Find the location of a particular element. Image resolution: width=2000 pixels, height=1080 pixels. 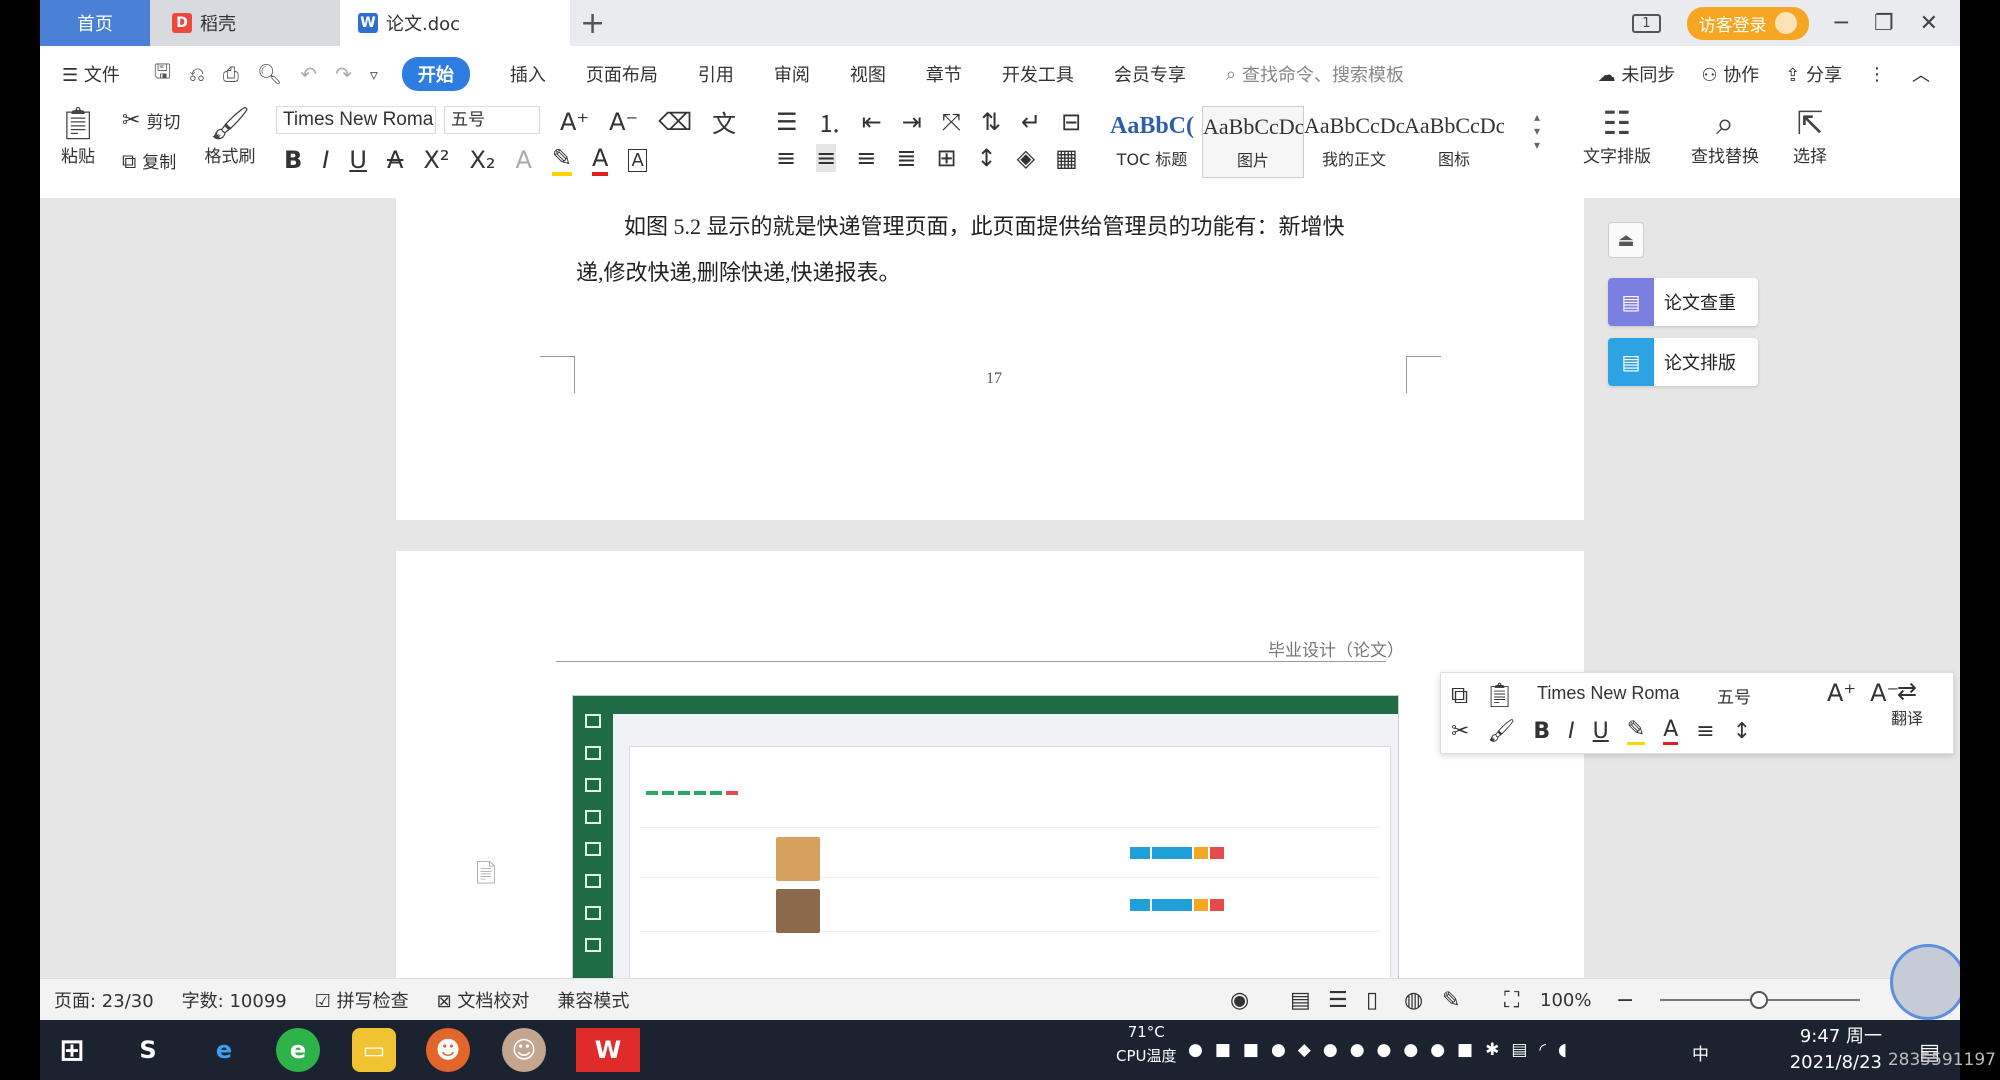

proofread-button: ⊠ 文档校对 is located at coordinates (483, 1000).